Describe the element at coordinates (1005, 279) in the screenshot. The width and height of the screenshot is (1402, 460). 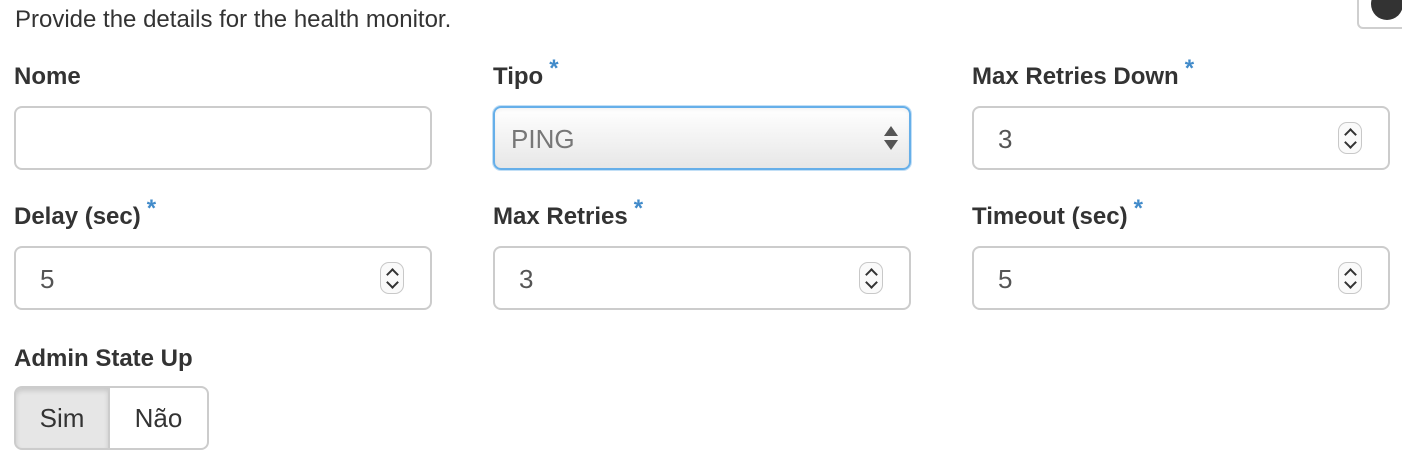
I see `timeout-value: 5` at that location.